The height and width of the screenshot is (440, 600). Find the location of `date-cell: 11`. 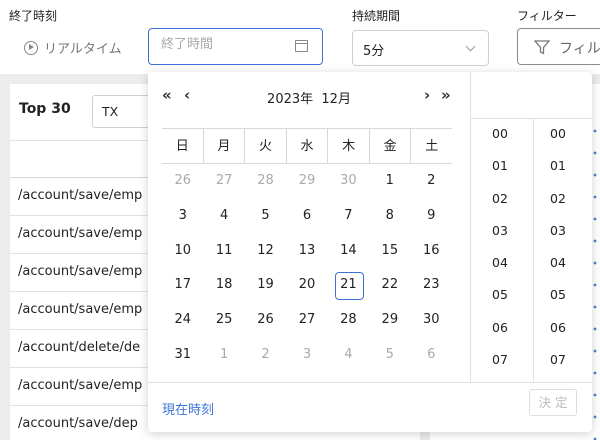

date-cell: 11 is located at coordinates (223, 251).